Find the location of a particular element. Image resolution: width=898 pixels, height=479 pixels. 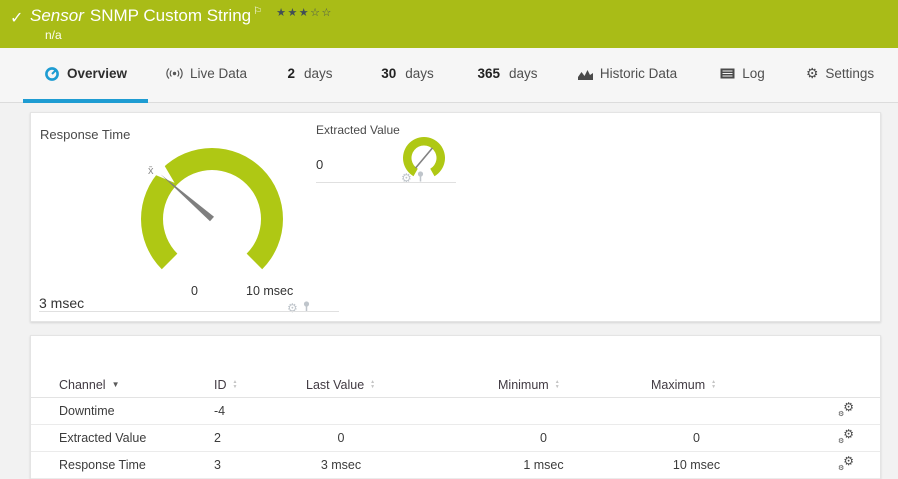

tab-historic-data: Historic Data is located at coordinates (627, 75).